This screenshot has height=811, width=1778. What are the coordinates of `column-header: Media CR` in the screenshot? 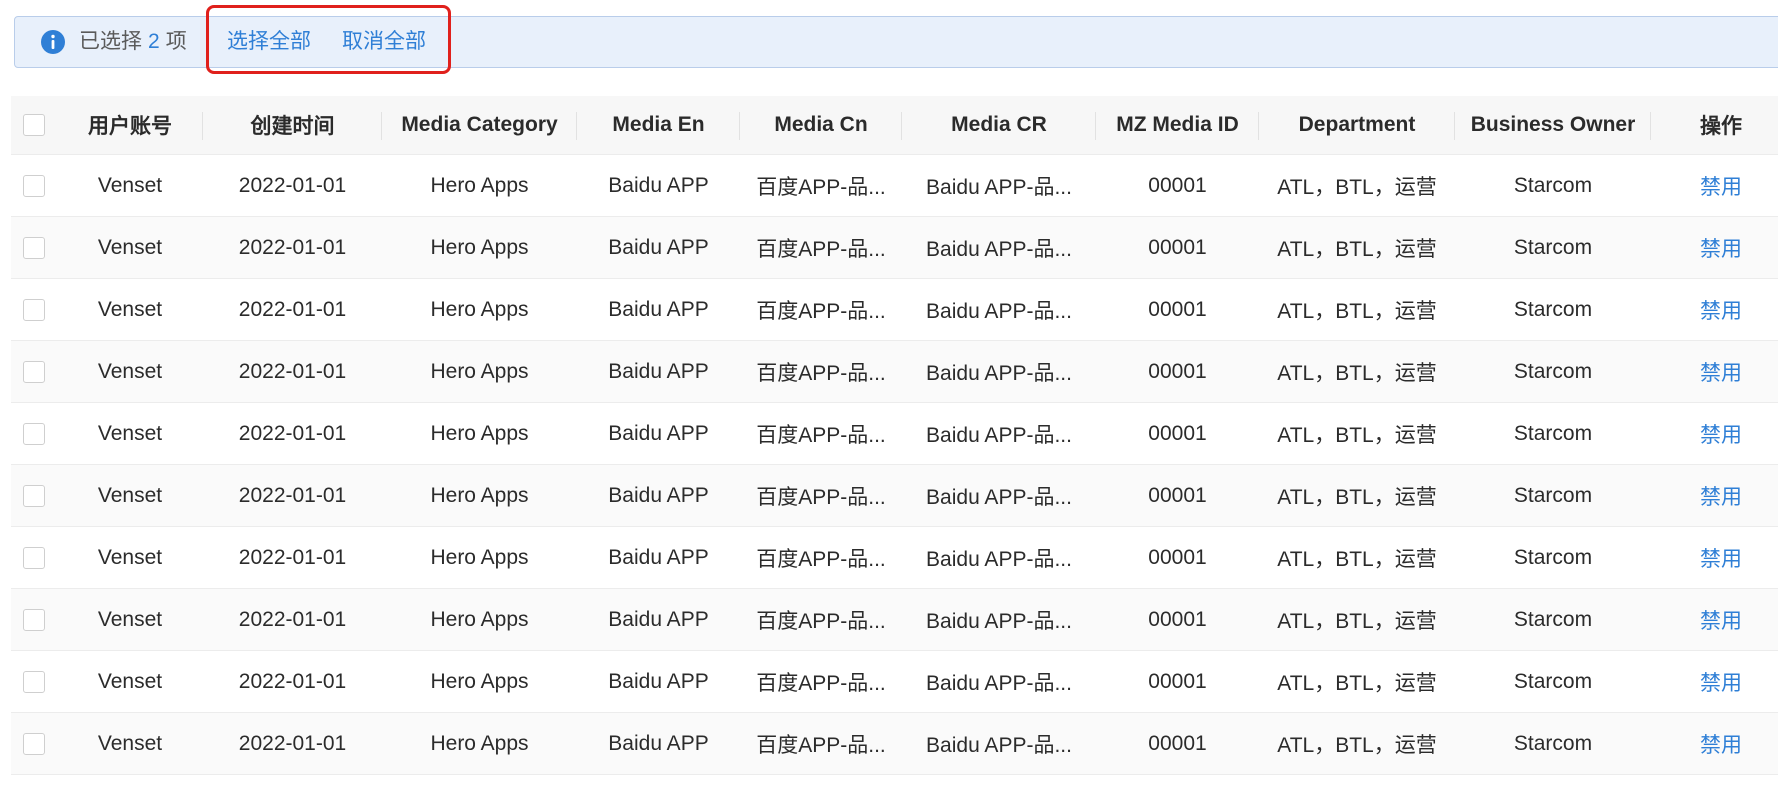 It's located at (999, 125).